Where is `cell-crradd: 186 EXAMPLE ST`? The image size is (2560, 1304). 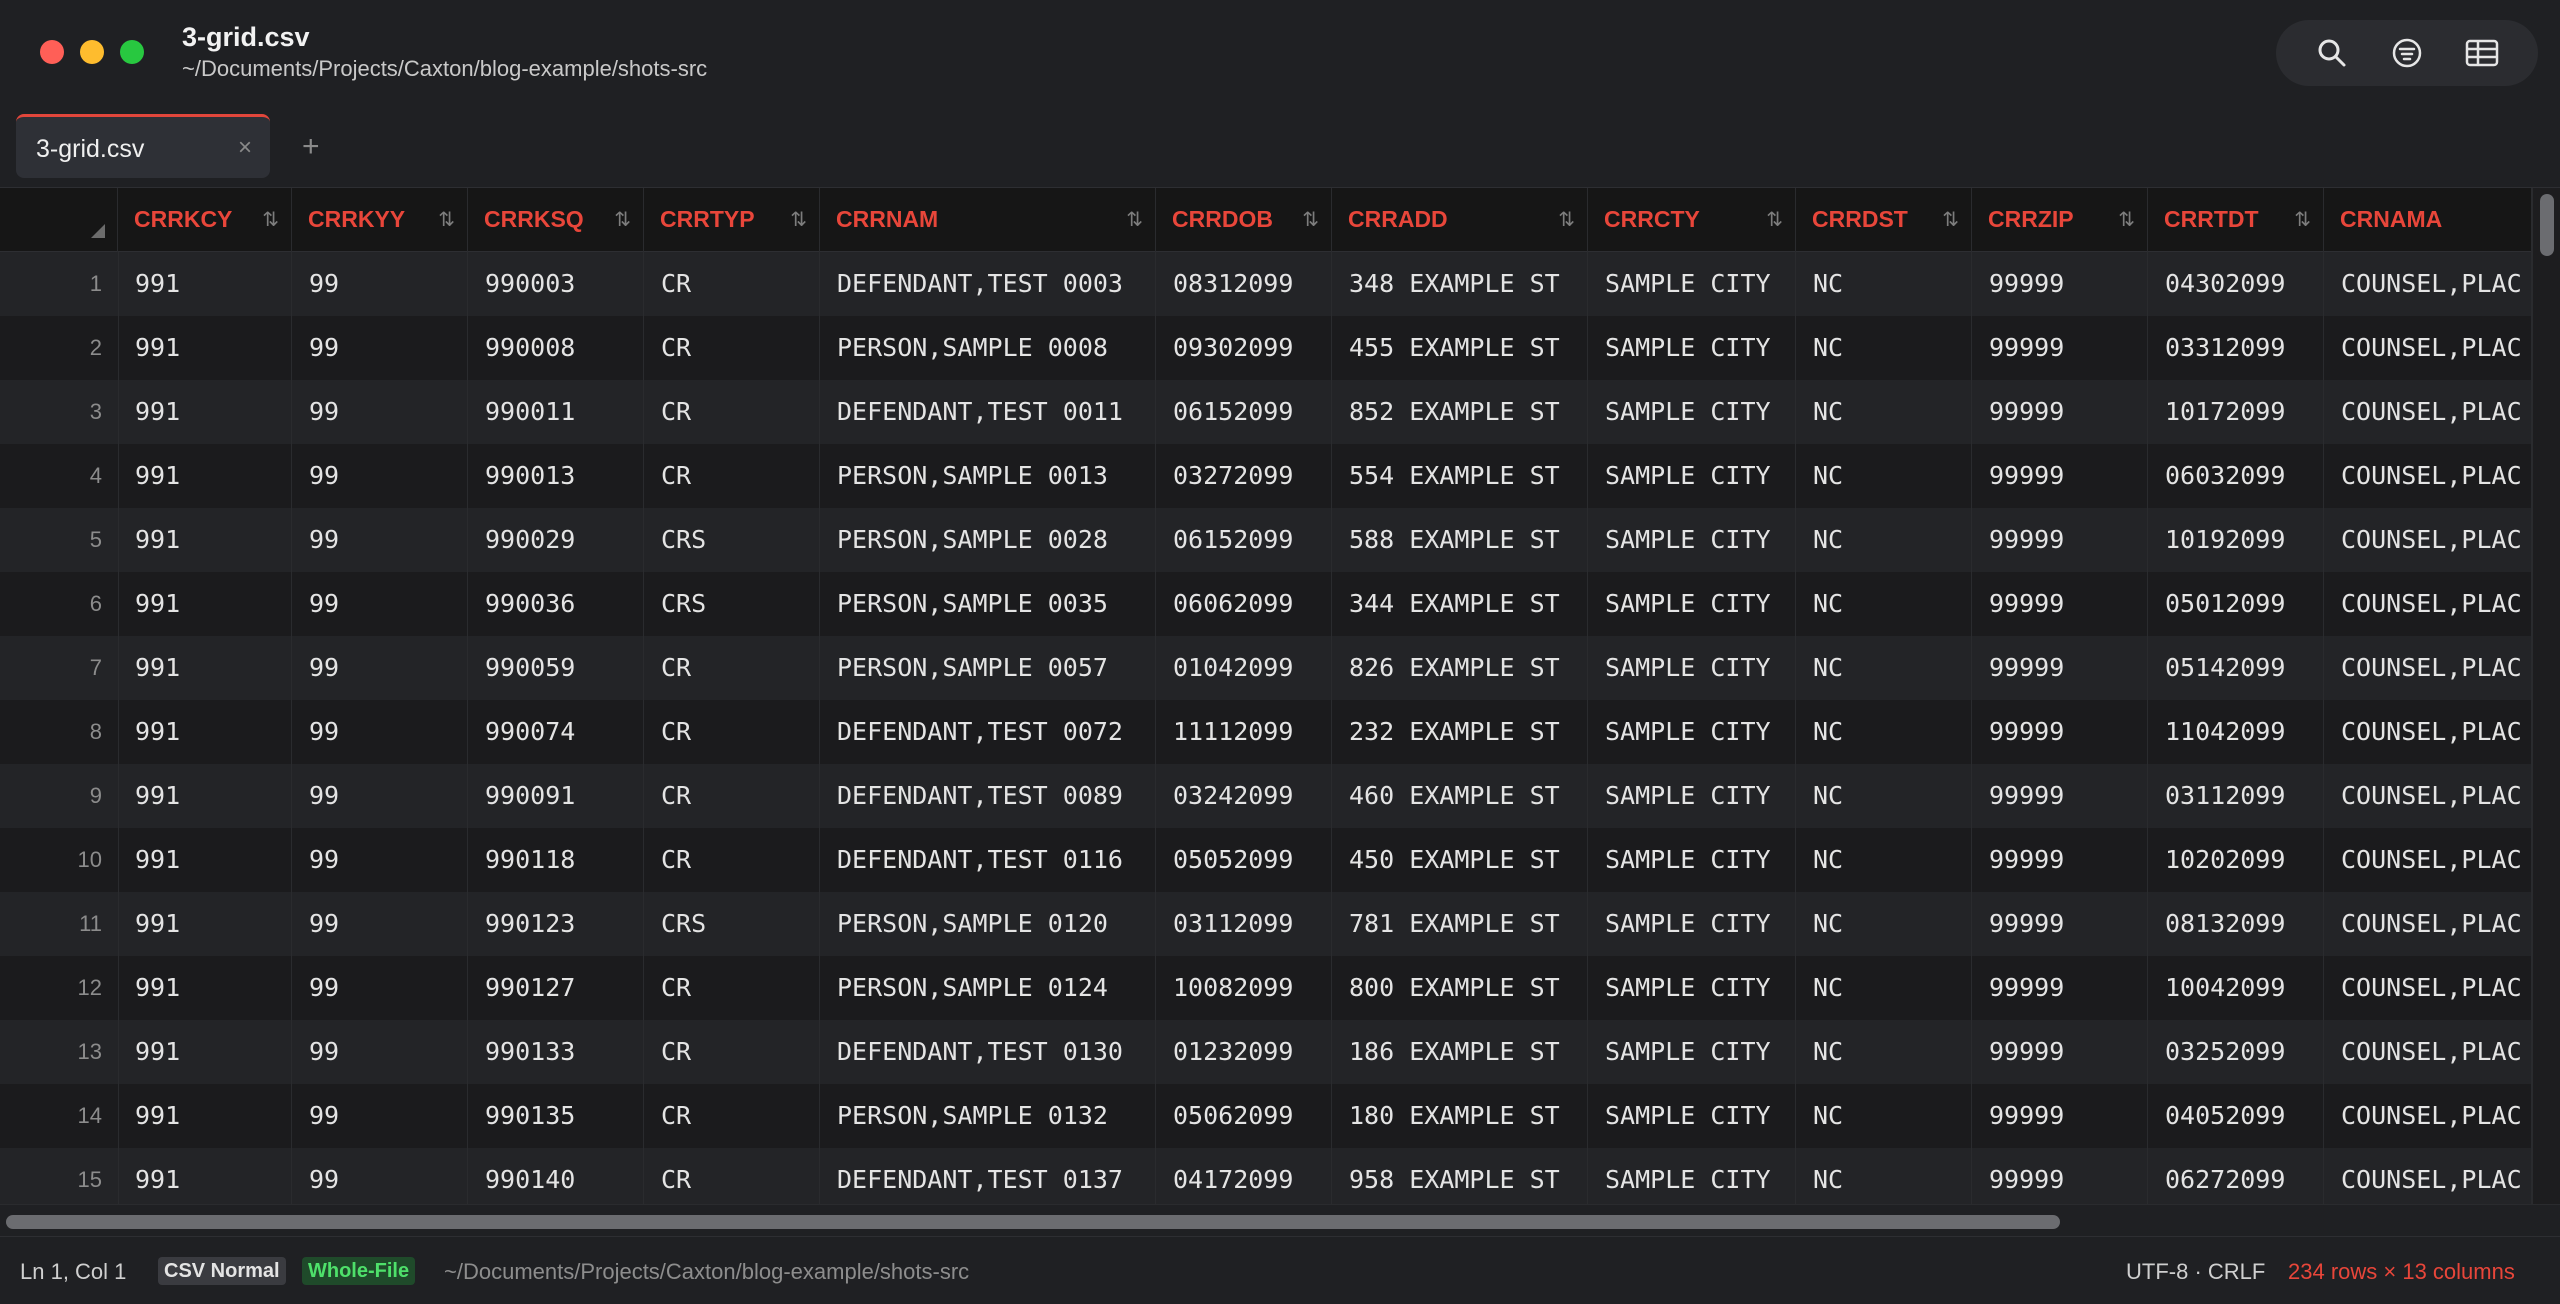
cell-crradd: 186 EXAMPLE ST is located at coordinates (1460, 1052).